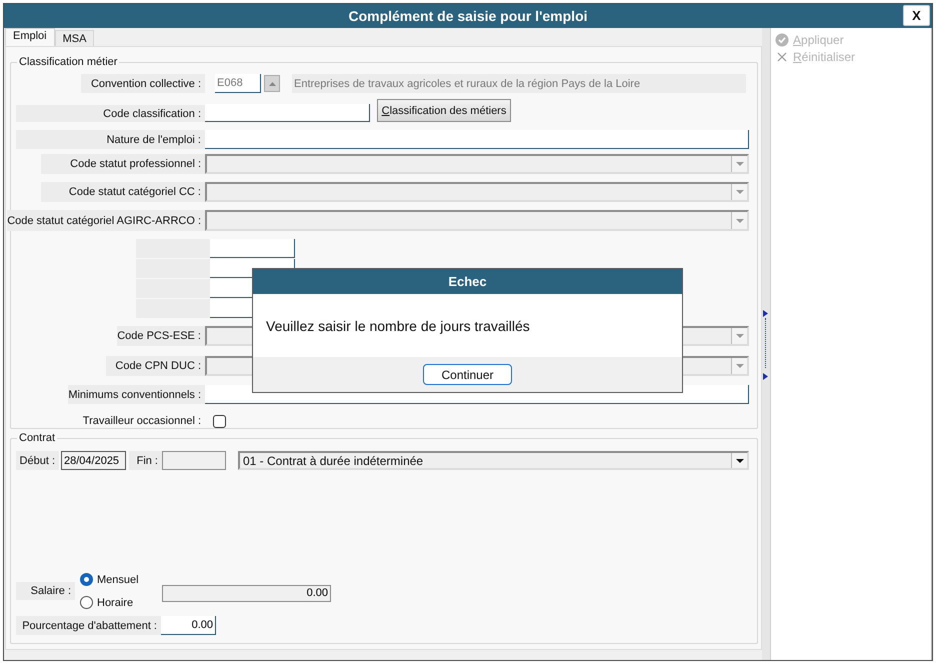 This screenshot has width=936, height=663. I want to click on dialog-message: Veuillez saisir le nombre de jours travaillés, so click(398, 326).